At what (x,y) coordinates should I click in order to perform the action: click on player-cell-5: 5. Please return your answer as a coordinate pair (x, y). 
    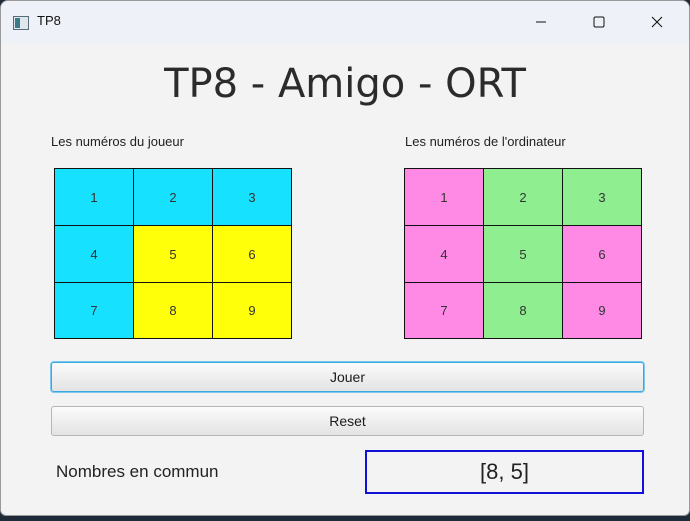
    Looking at the image, I should click on (173, 254).